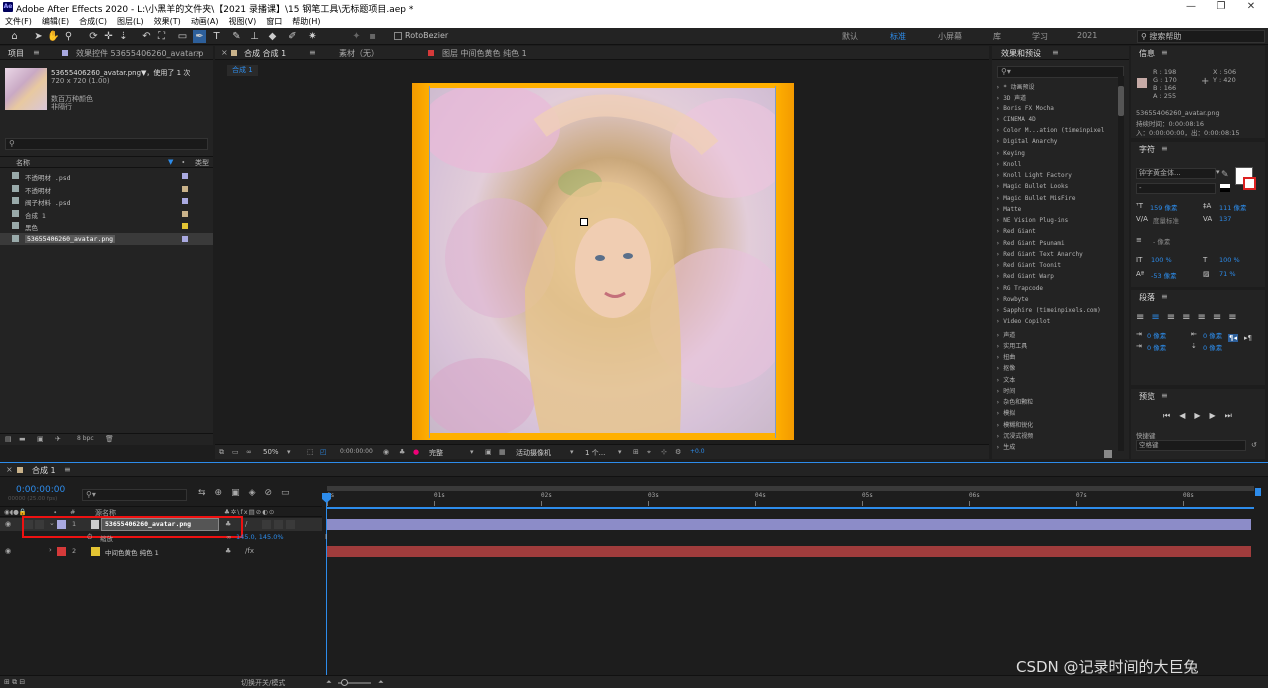 The image size is (1268, 688). What do you see at coordinates (850, 36) in the screenshot?
I see `workspace-tab: 默认` at bounding box center [850, 36].